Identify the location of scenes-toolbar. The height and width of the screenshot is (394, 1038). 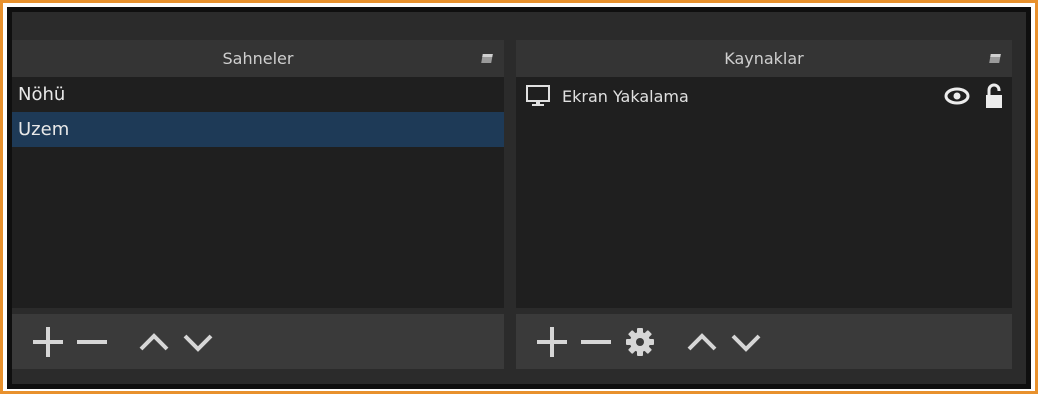
(258, 341).